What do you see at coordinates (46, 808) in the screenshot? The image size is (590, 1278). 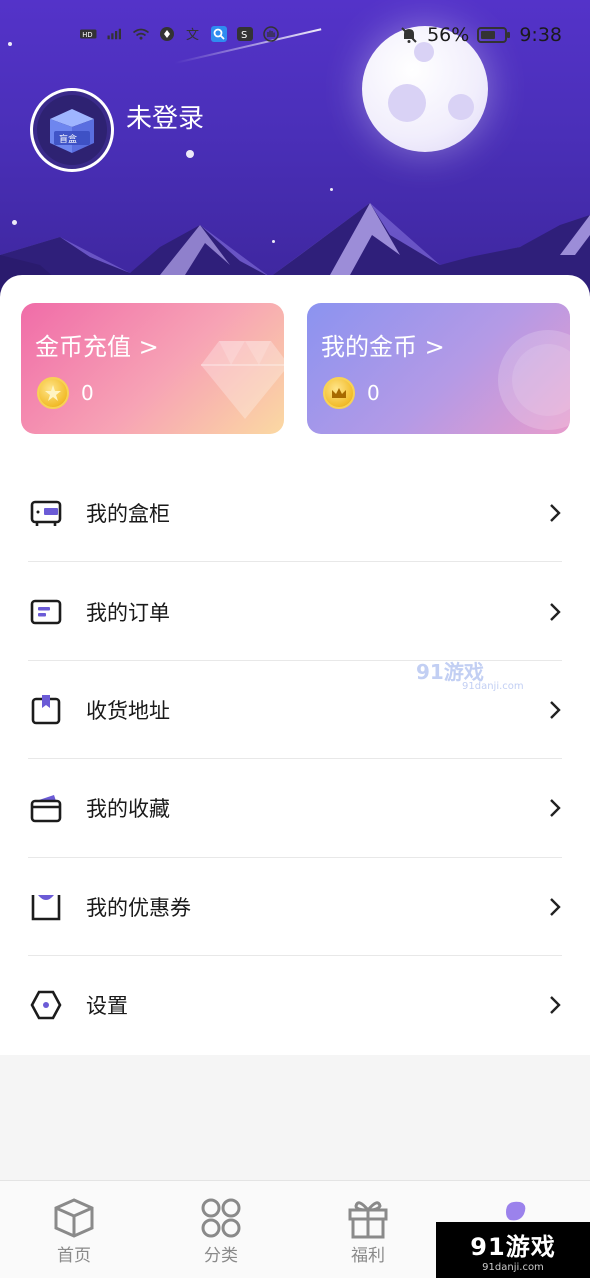 I see `favorites-wallet-icon` at bounding box center [46, 808].